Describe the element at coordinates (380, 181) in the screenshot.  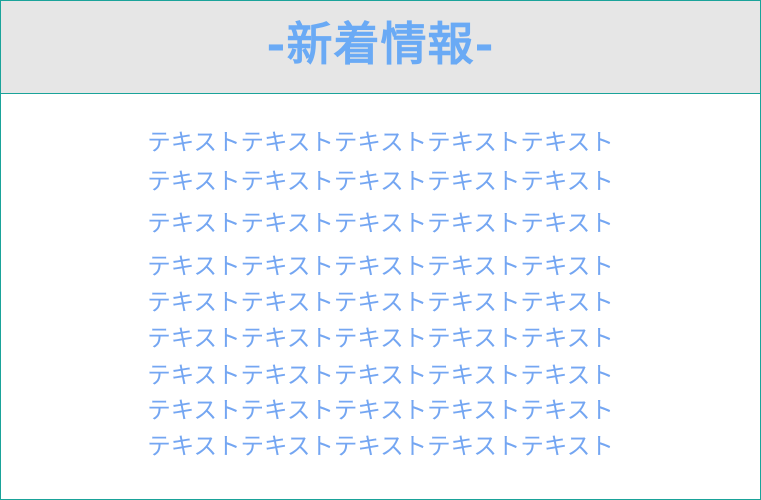
I see `text-line-2: テキストテキストテキストテキストテキスト` at that location.